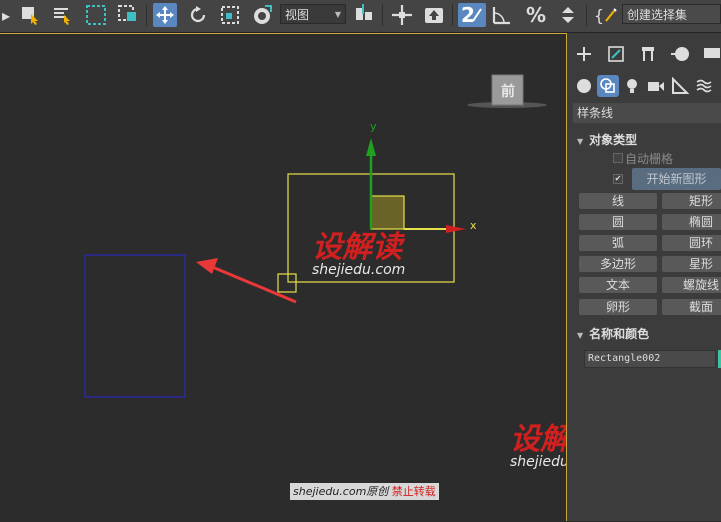 The height and width of the screenshot is (522, 721). What do you see at coordinates (711, 54) in the screenshot?
I see `display-tab-icon` at bounding box center [711, 54].